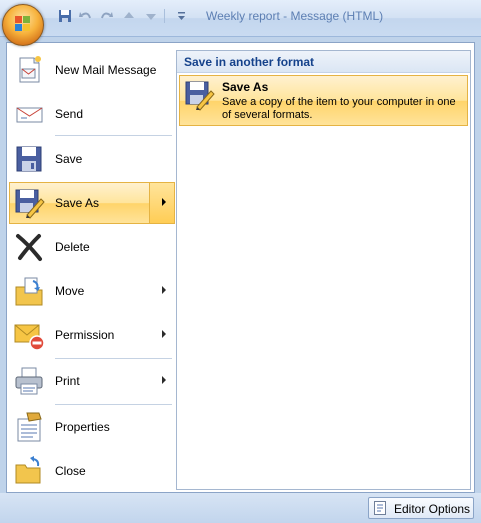 The height and width of the screenshot is (523, 481). Describe the element at coordinates (29, 427) in the screenshot. I see `properties-icon` at that location.